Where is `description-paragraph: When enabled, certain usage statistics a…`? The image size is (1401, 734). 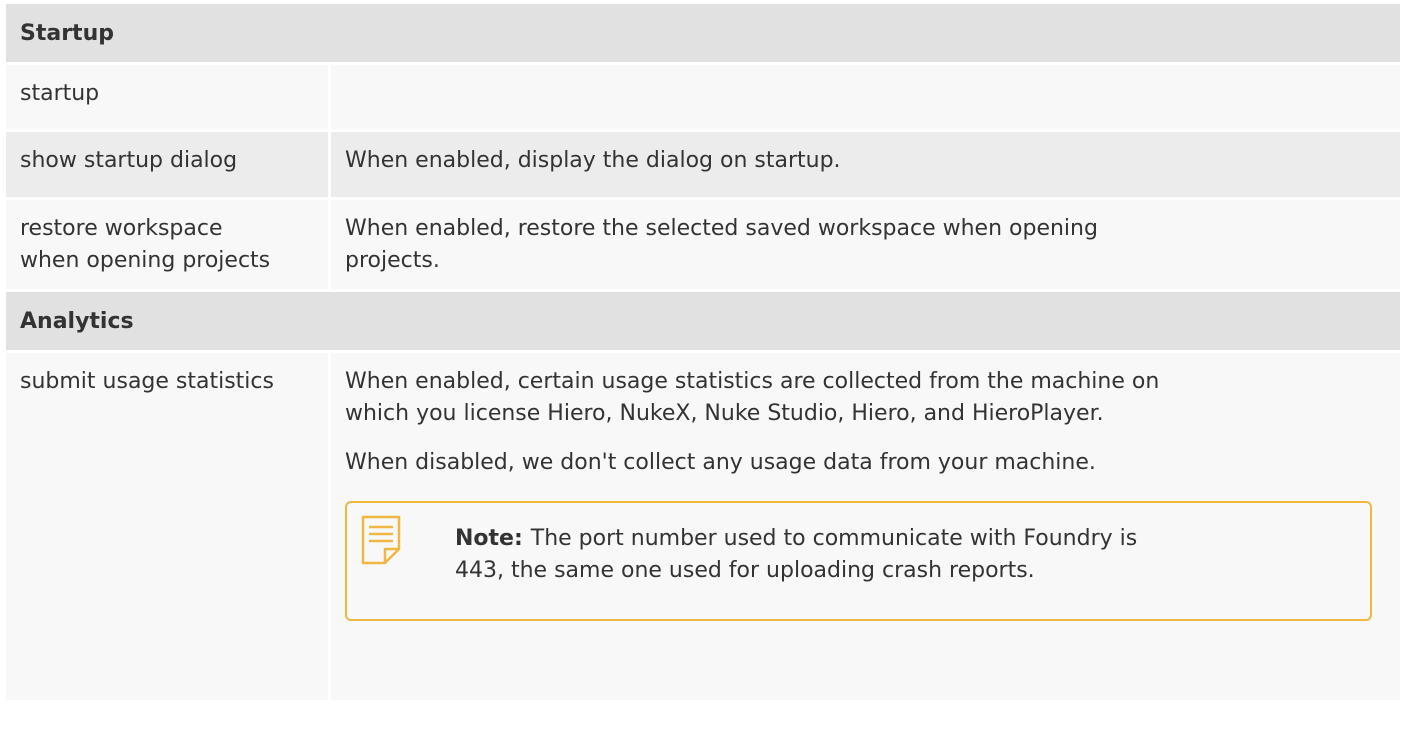 description-paragraph: When enabled, certain usage statistics a… is located at coordinates (865, 398).